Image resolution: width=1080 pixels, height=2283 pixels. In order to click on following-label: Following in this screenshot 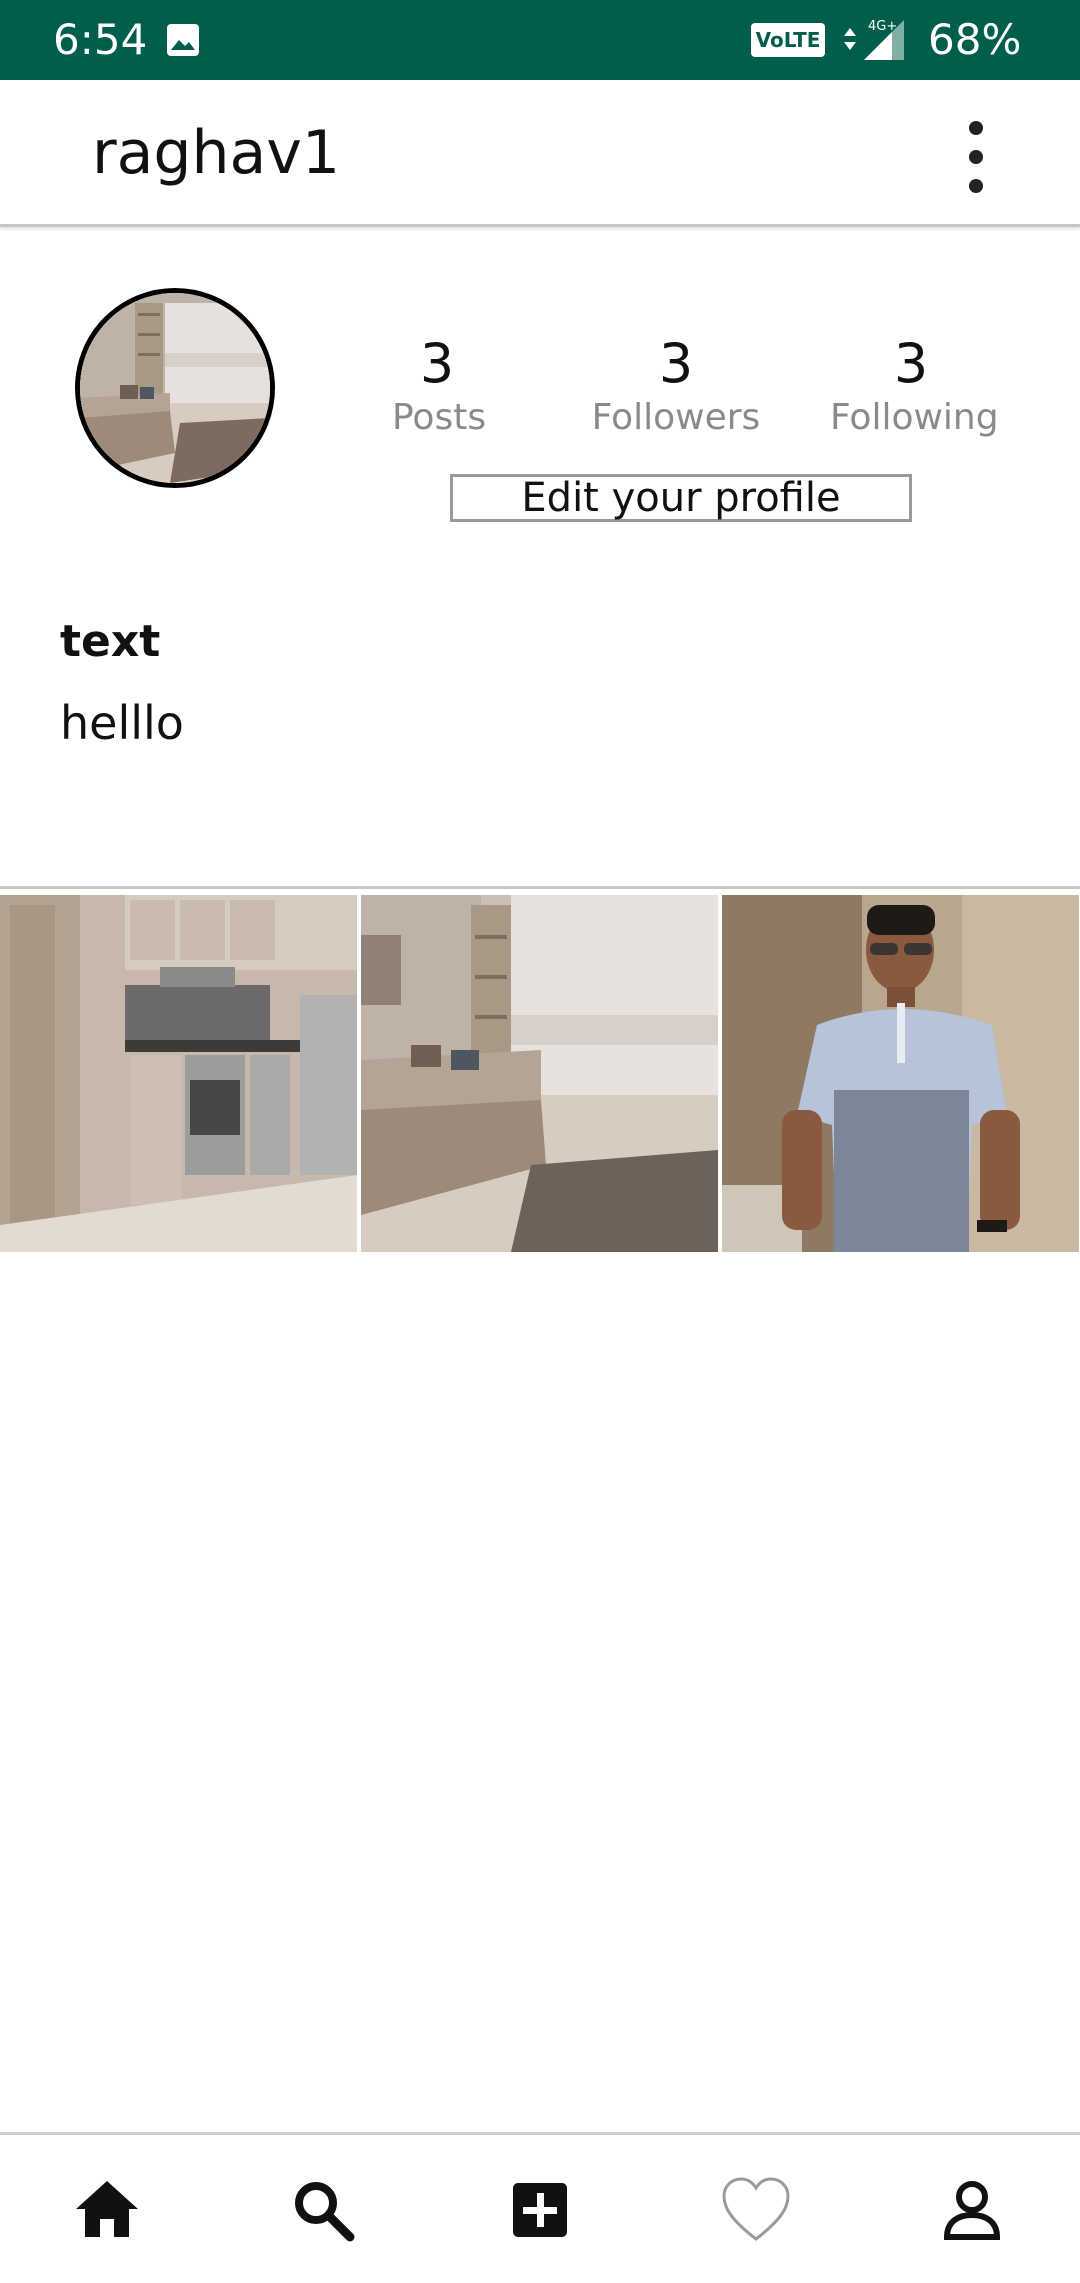, I will do `click(914, 417)`.